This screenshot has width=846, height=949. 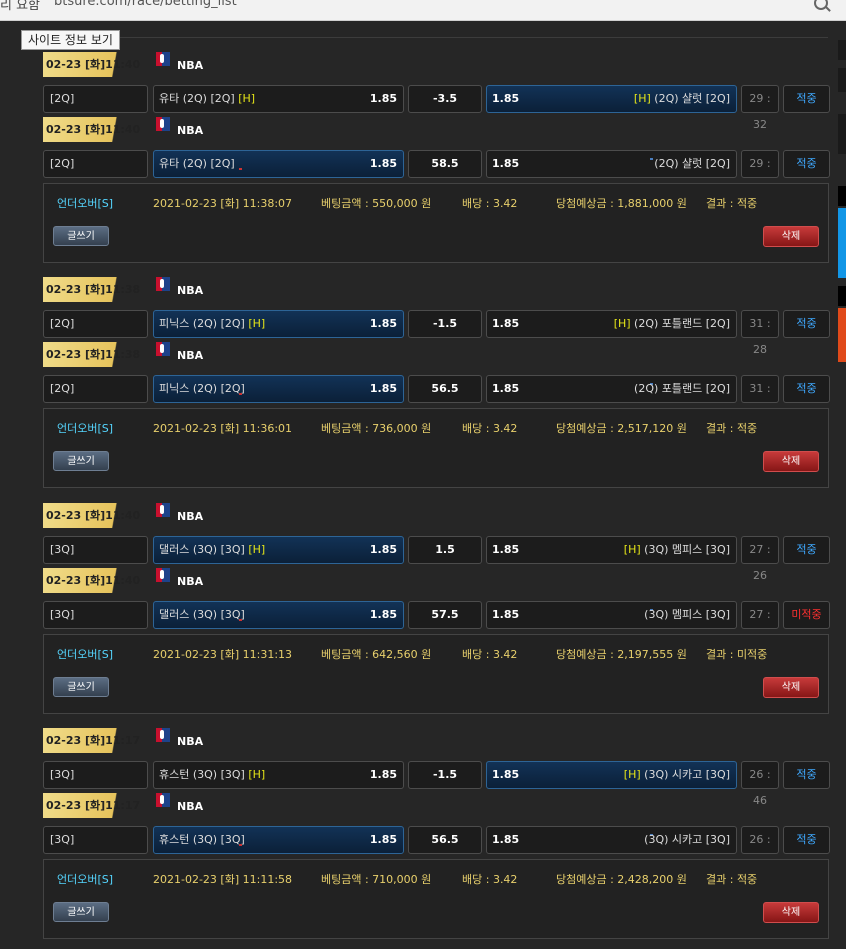 I want to click on home-team-option: 휴스턴 (3Q) [3Q] [H] 1.85, so click(x=278, y=775).